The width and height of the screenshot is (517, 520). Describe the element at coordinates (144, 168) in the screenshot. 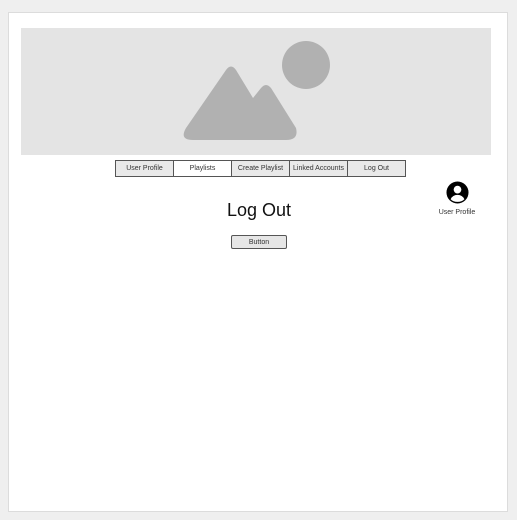

I see `nav-item-user-profile: User Profile` at that location.